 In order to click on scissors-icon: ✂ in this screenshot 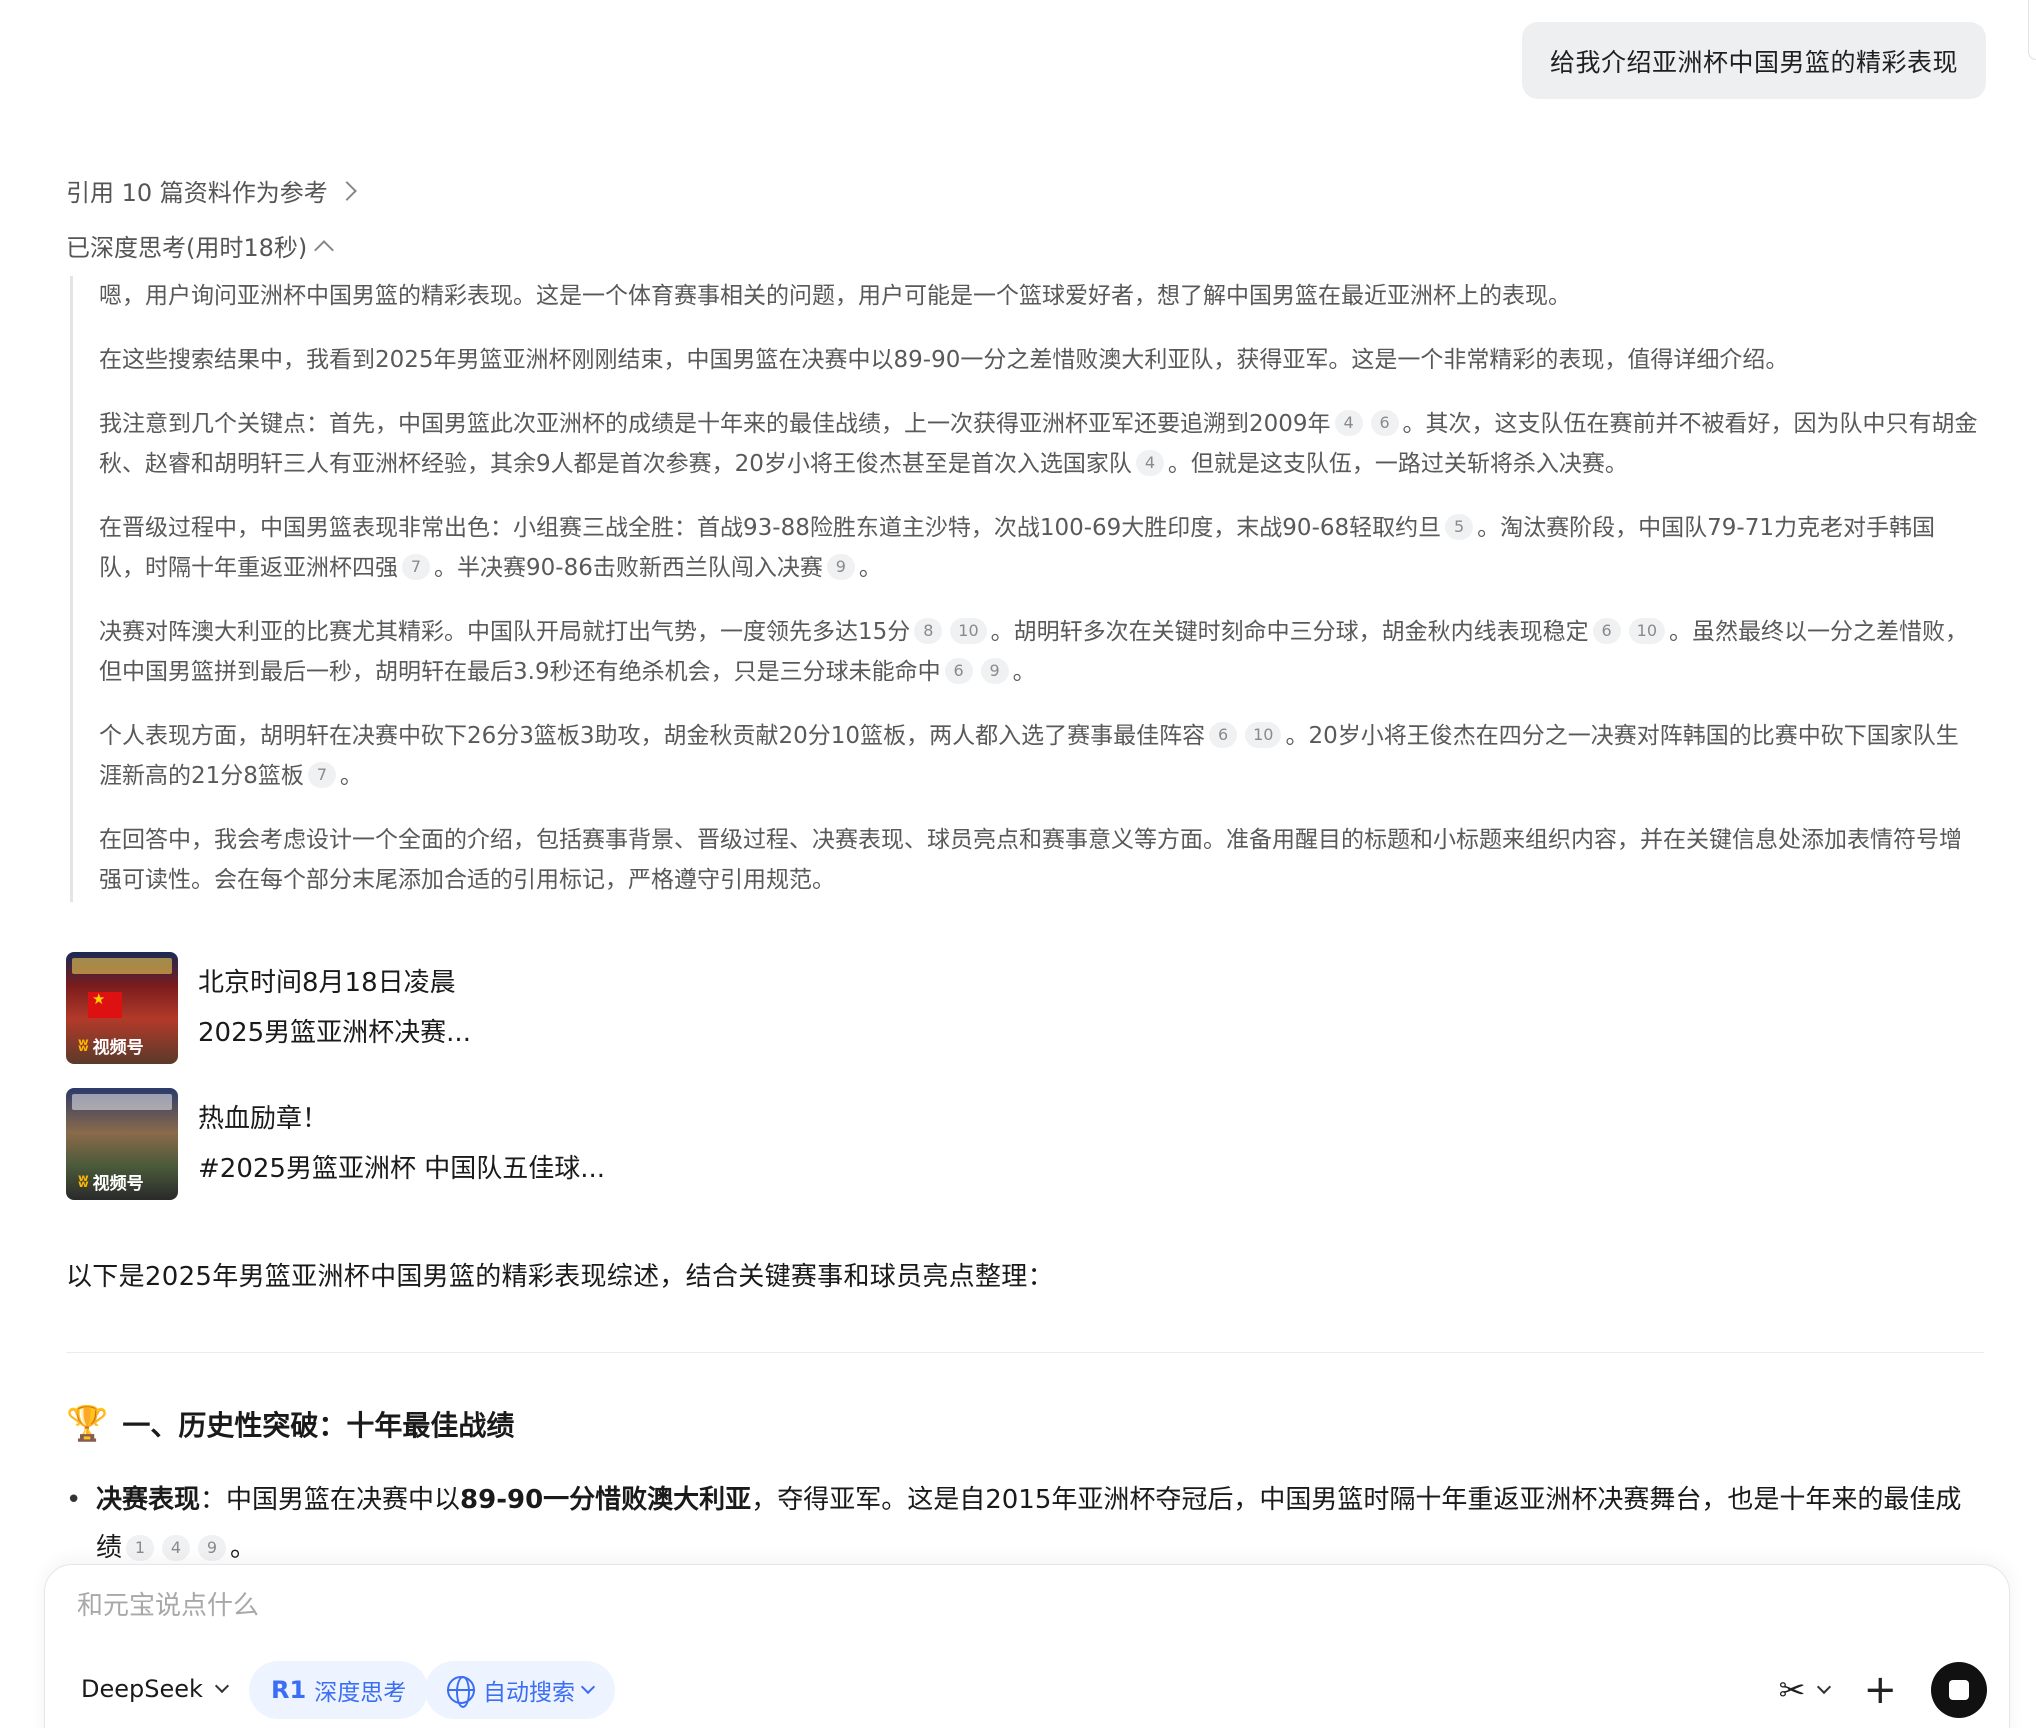, I will do `click(1792, 1690)`.